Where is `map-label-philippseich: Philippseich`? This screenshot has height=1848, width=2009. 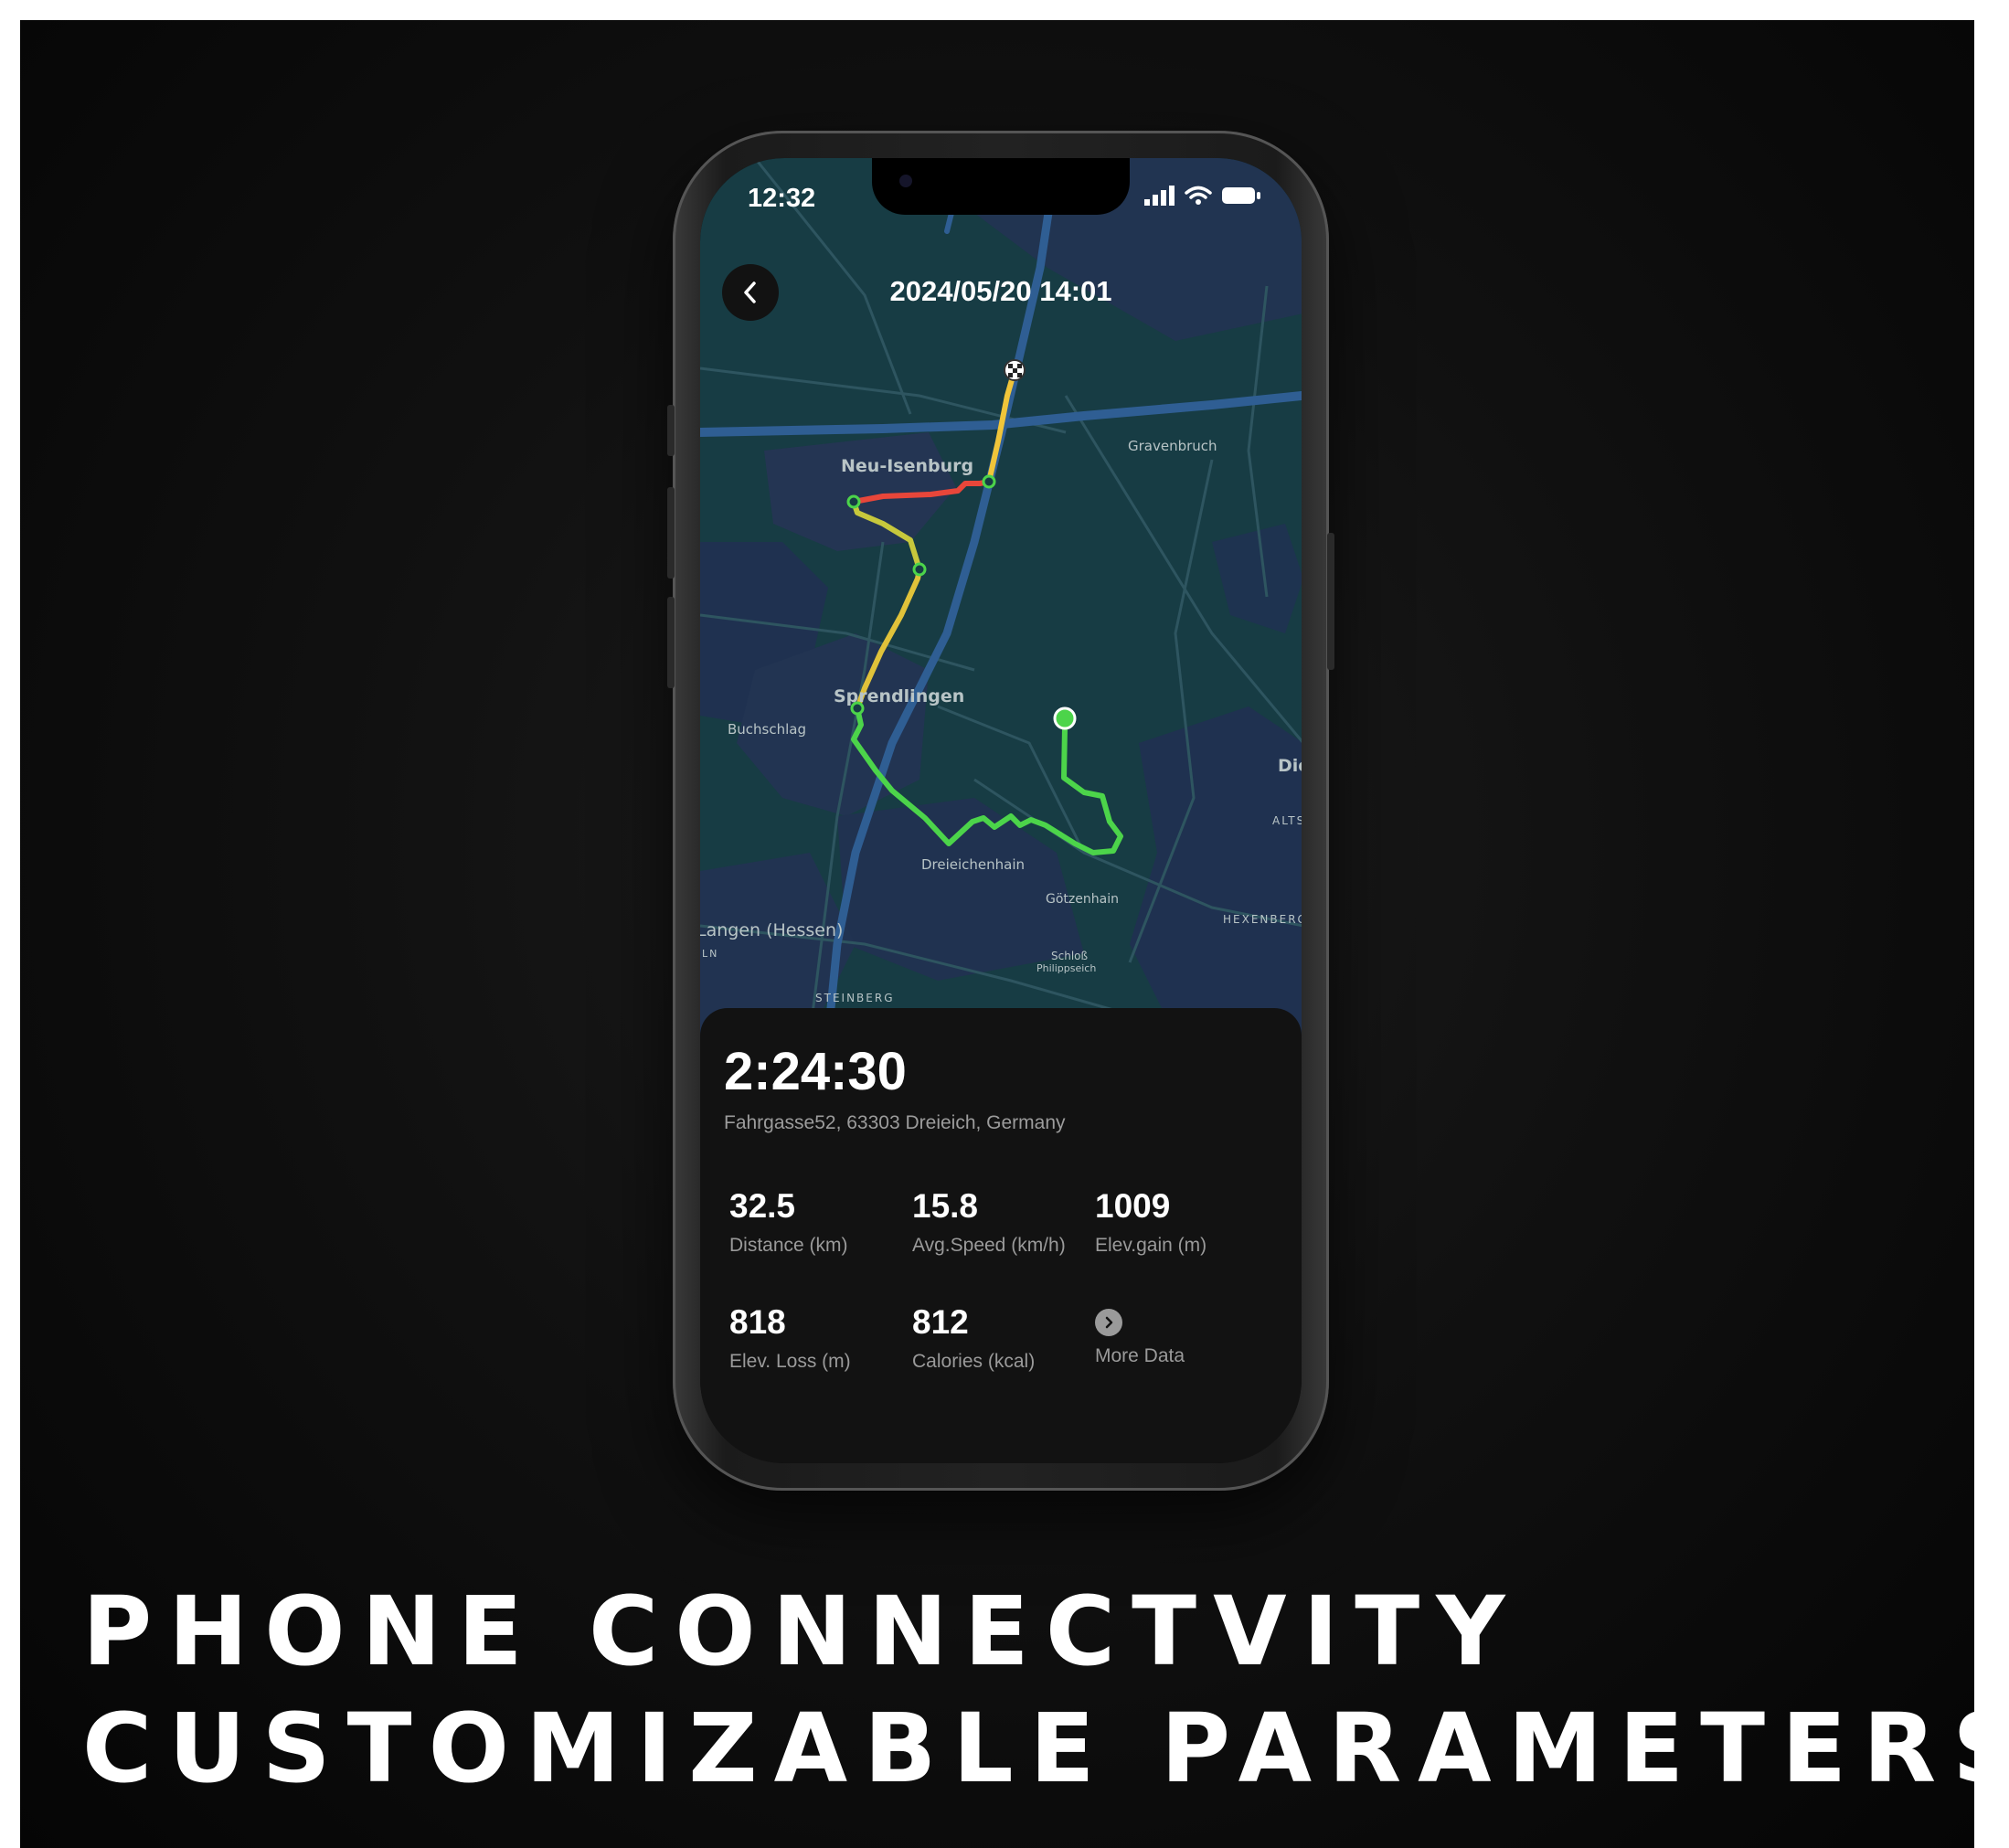 map-label-philippseich: Philippseich is located at coordinates (1066, 968).